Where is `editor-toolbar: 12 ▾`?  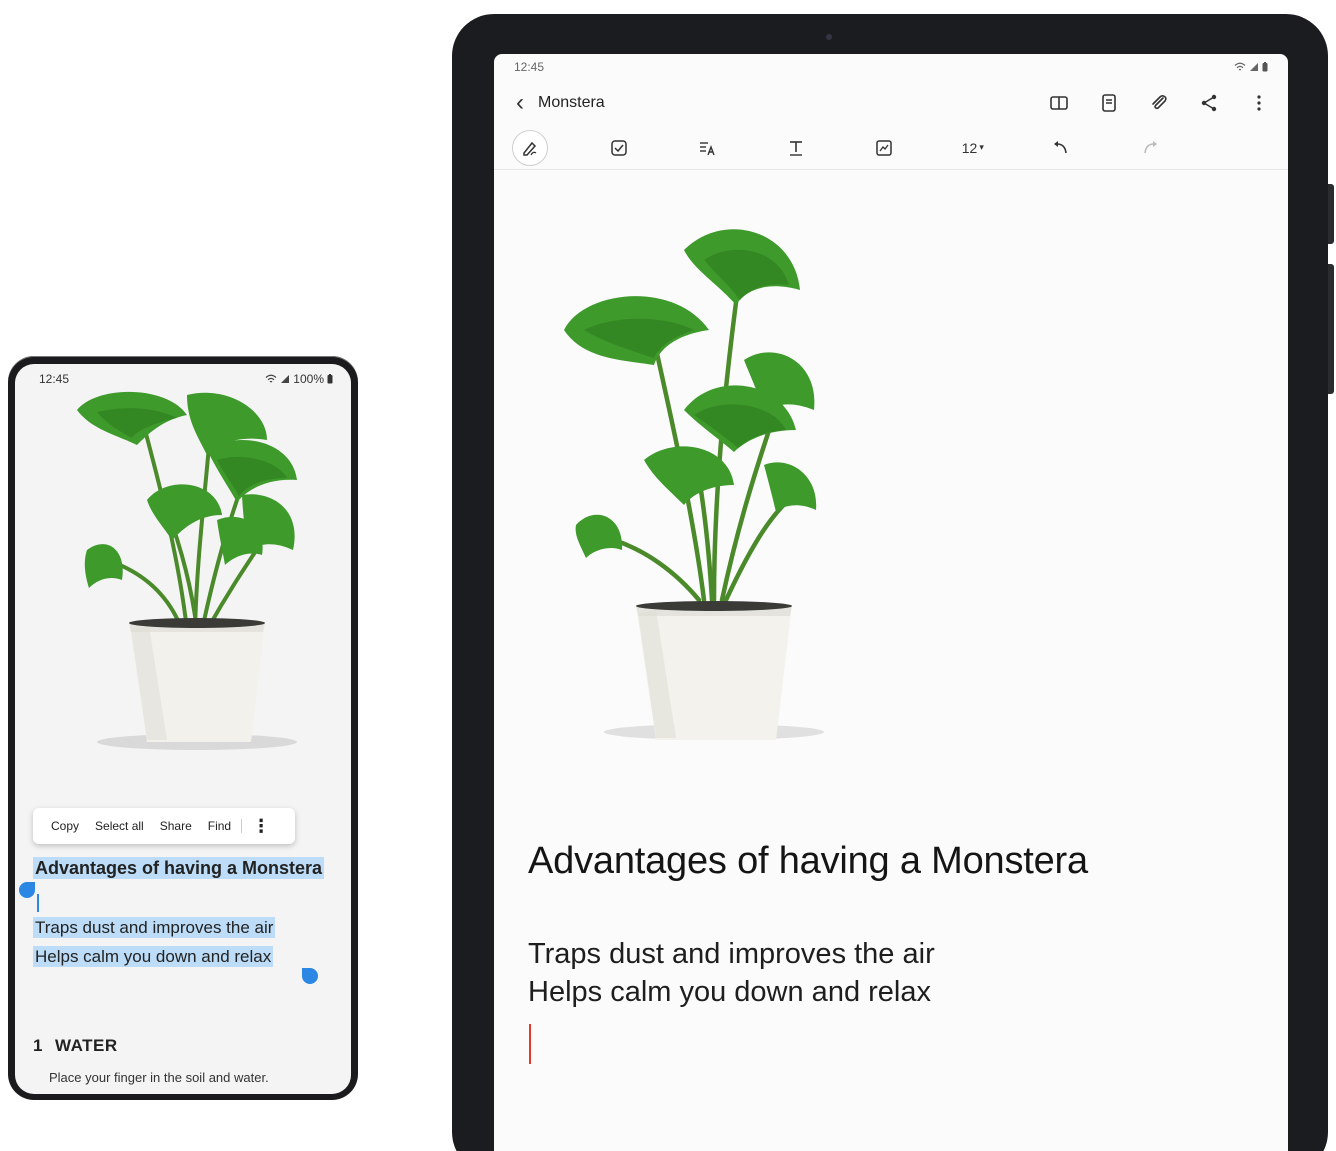
editor-toolbar: 12 ▾ is located at coordinates (891, 148).